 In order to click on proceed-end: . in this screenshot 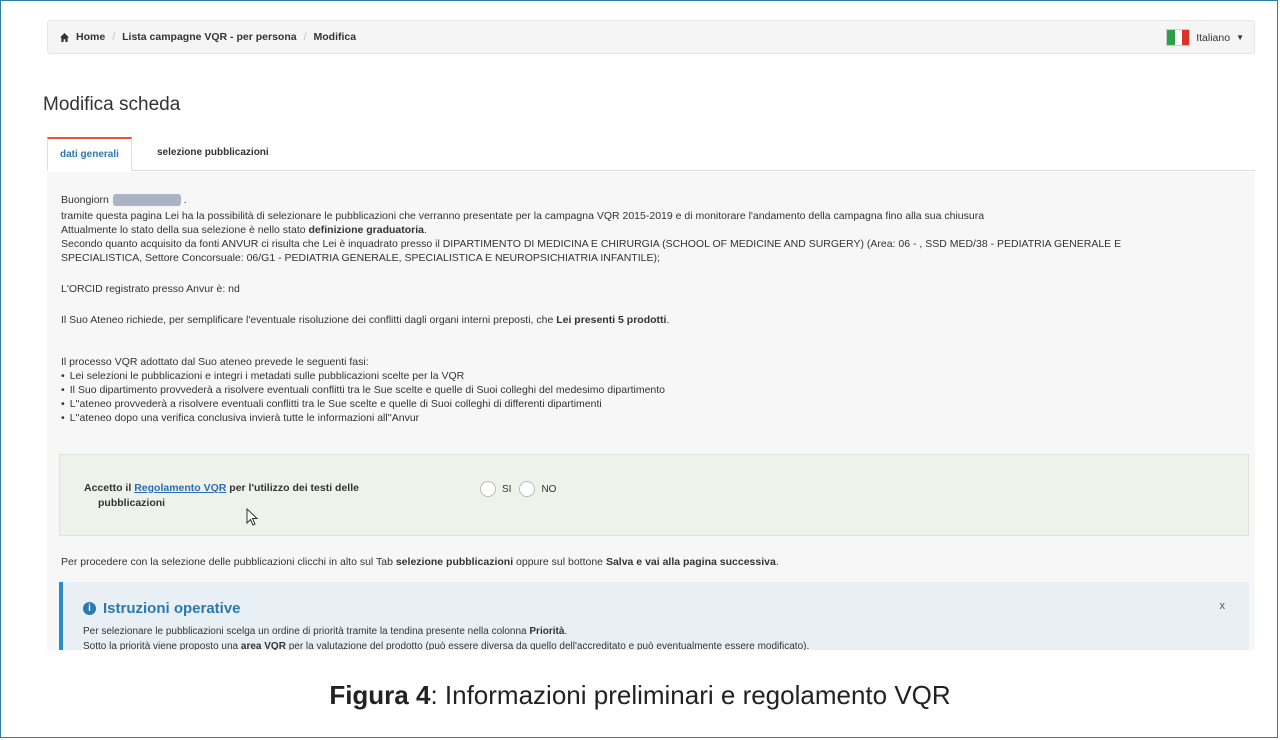, I will do `click(777, 562)`.